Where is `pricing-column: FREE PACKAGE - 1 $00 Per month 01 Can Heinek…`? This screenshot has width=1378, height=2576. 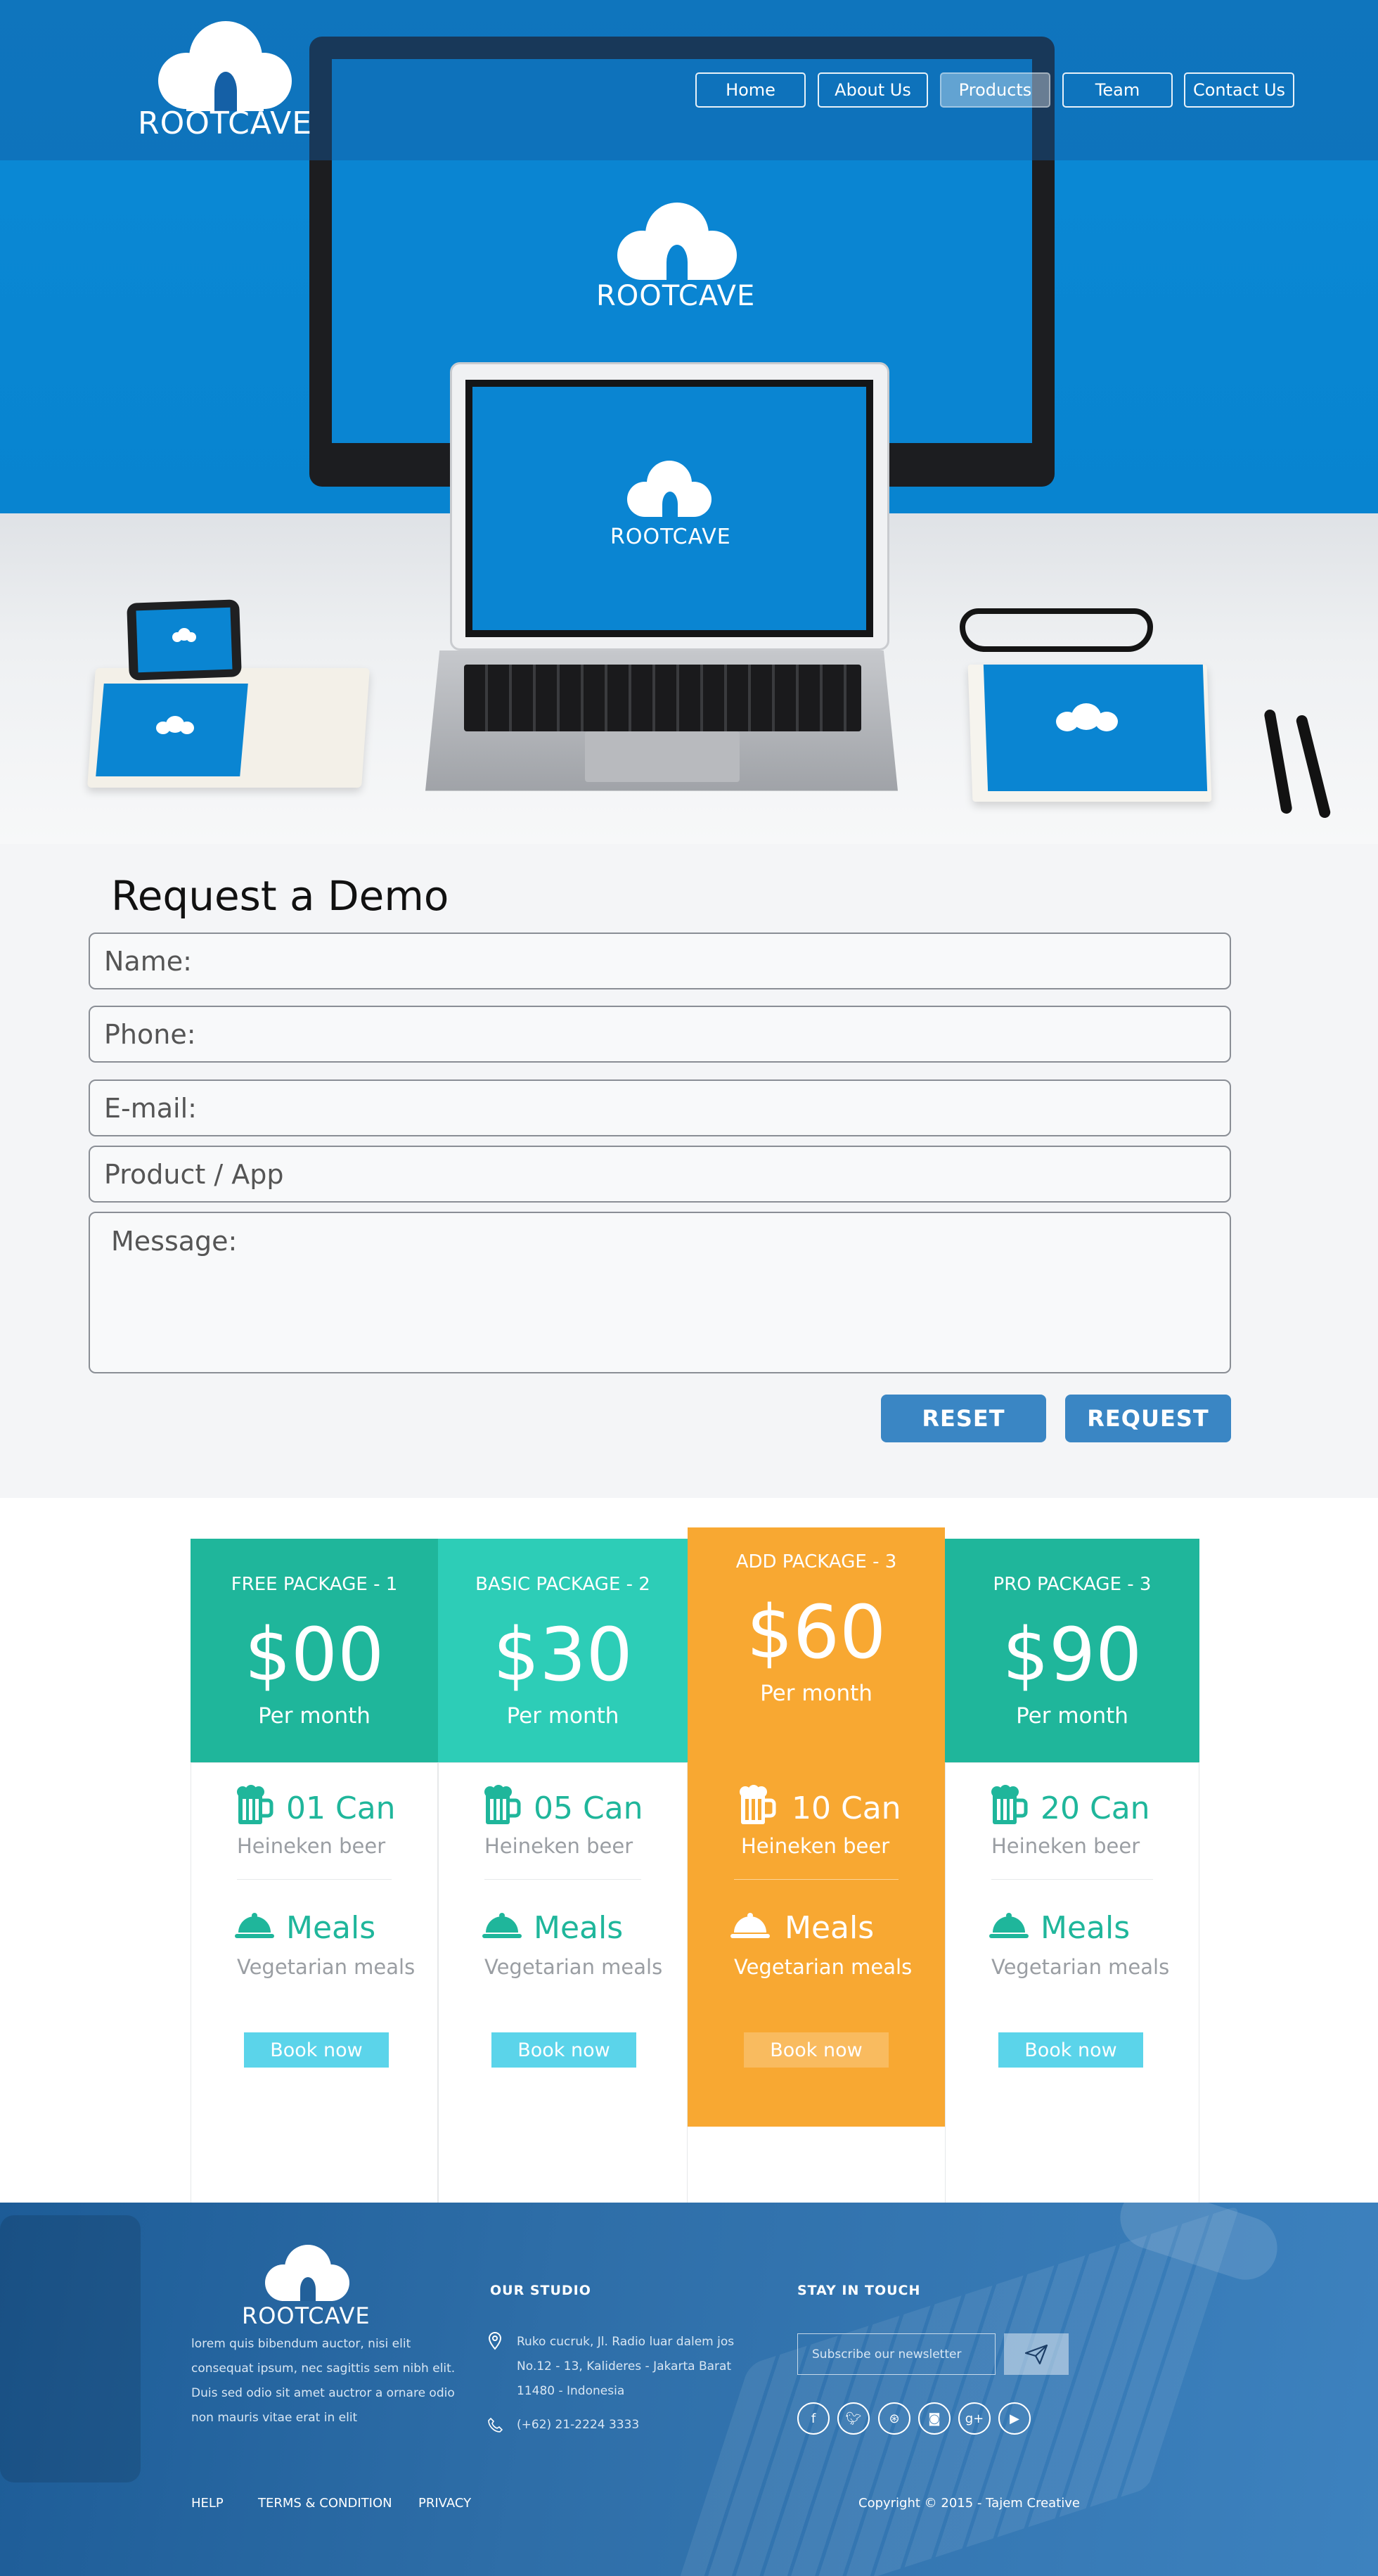 pricing-column: FREE PACKAGE - 1 $00 Per month 01 Can Heinek… is located at coordinates (314, 1892).